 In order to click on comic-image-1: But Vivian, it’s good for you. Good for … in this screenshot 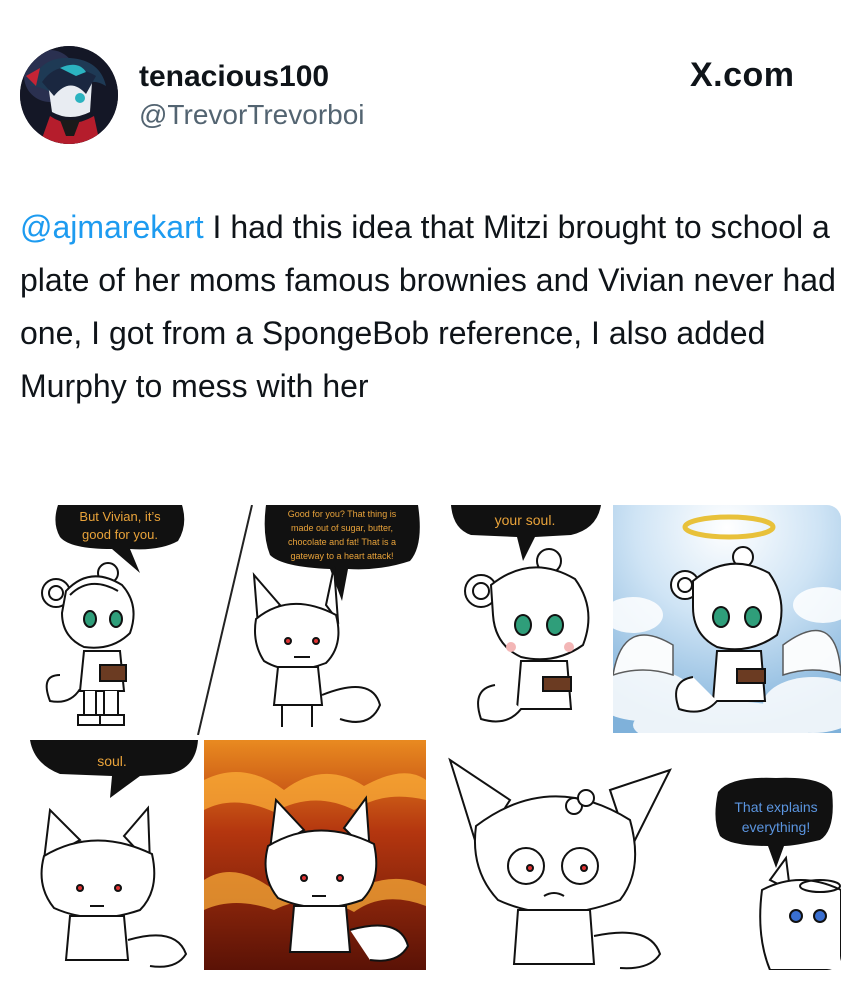, I will do `click(224, 620)`.